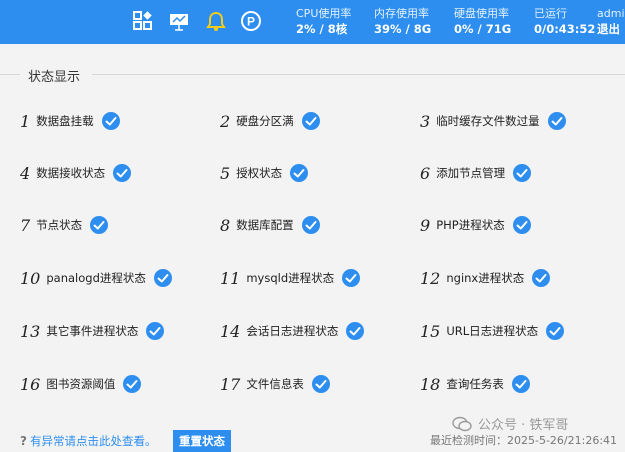 This screenshot has width=625, height=452. I want to click on status-item: 11 mysqld进程状态, so click(290, 278).